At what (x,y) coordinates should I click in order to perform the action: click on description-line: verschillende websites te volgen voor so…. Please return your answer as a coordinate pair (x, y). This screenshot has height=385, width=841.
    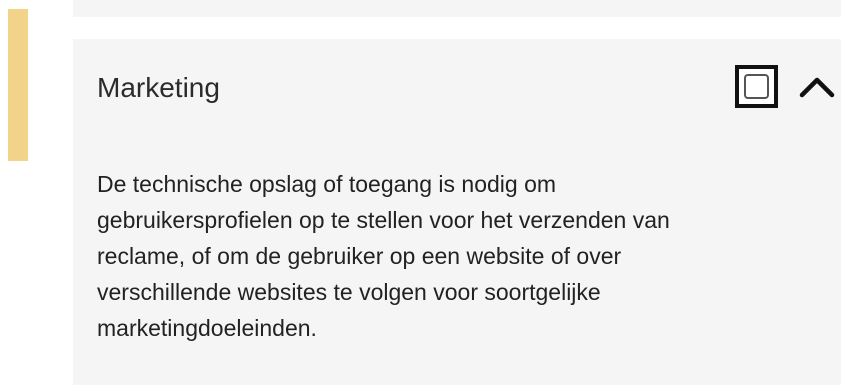
    Looking at the image, I should click on (349, 292).